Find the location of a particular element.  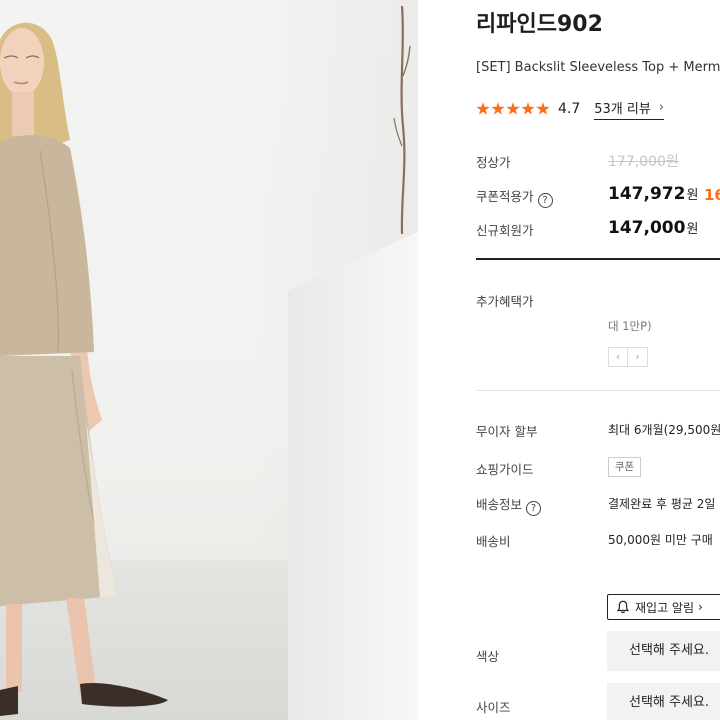

coupon-chip: 쿠폰 is located at coordinates (624, 467).